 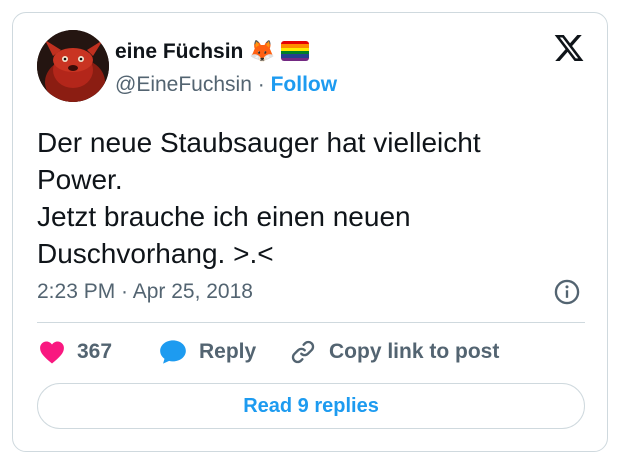 What do you see at coordinates (52, 352) in the screenshot?
I see `heart-icon` at bounding box center [52, 352].